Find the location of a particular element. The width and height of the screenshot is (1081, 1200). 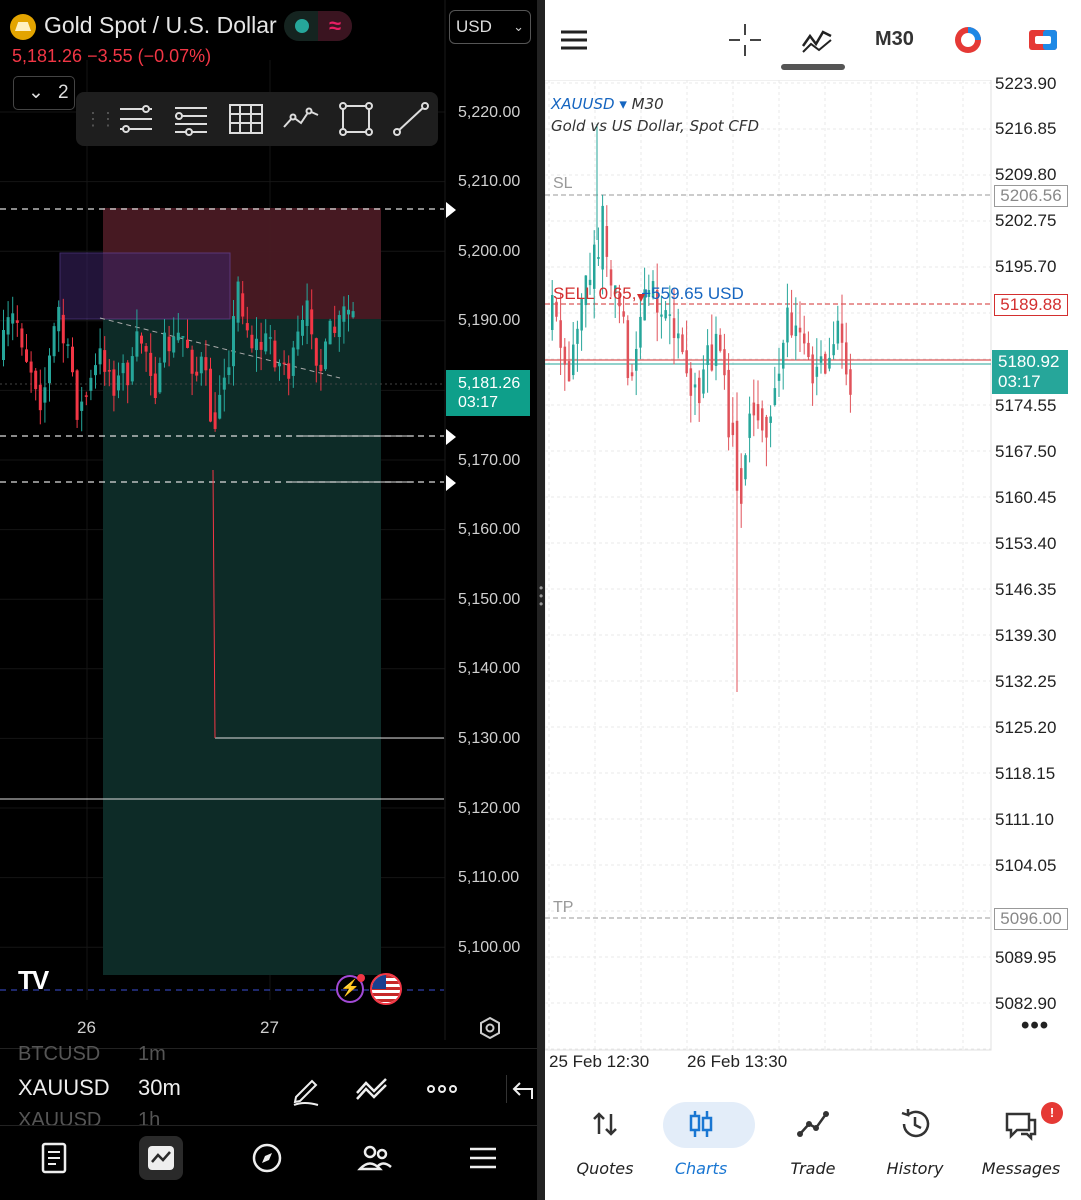

symbol-picker: XAUUSD is located at coordinates (64, 1088).